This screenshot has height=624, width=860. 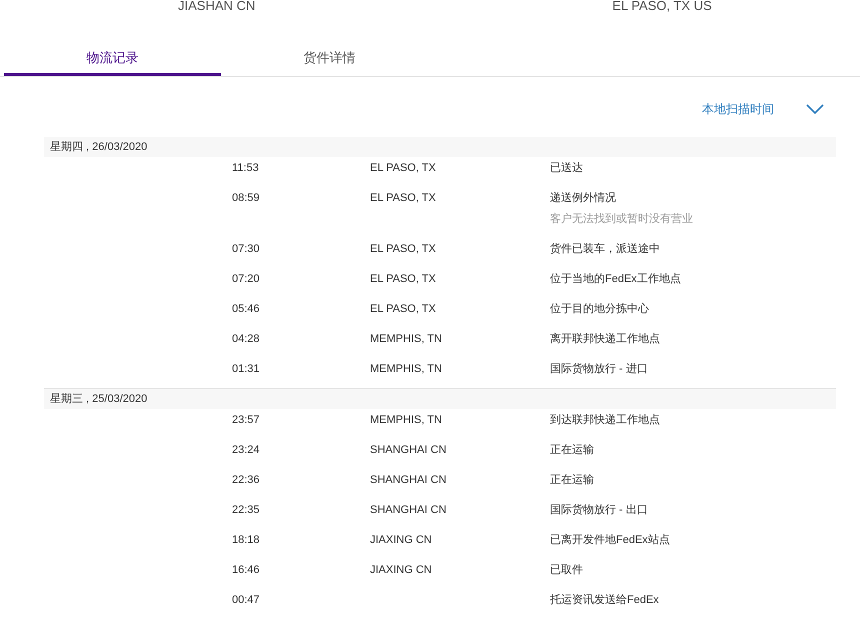 What do you see at coordinates (738, 109) in the screenshot?
I see `sort-button: 本地扫描时间` at bounding box center [738, 109].